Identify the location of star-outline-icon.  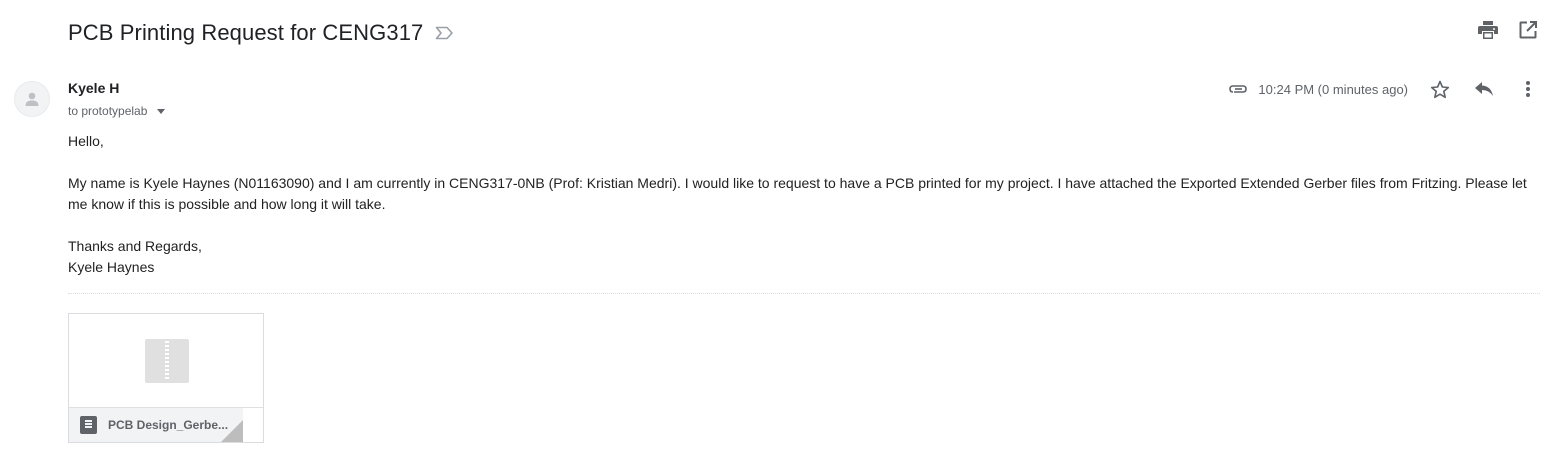
(1440, 89).